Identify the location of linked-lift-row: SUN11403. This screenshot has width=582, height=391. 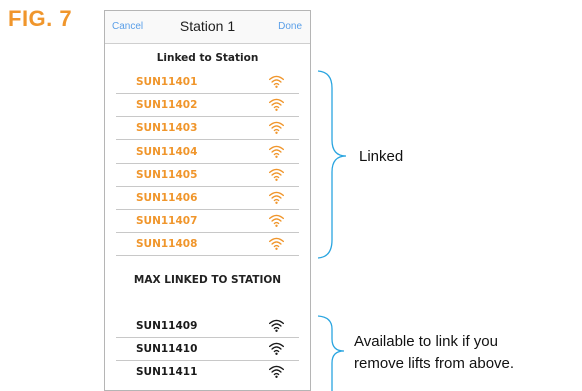
(207, 129).